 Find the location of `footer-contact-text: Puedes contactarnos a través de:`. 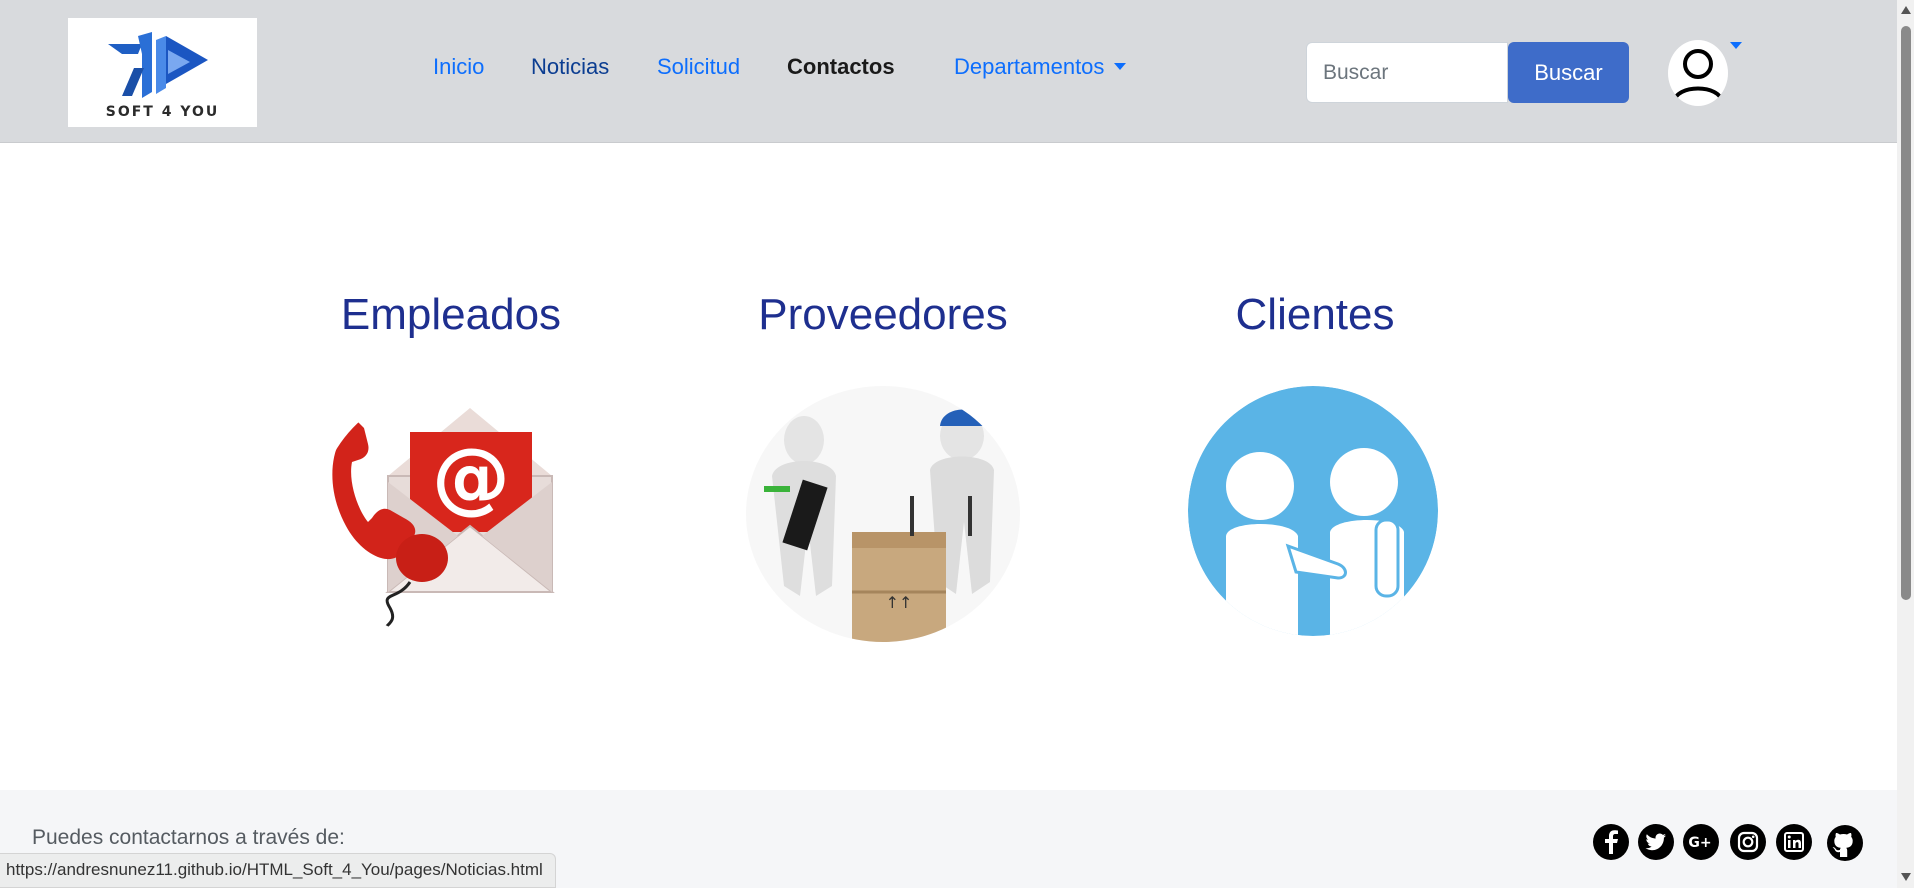

footer-contact-text: Puedes contactarnos a través de: is located at coordinates (188, 837).